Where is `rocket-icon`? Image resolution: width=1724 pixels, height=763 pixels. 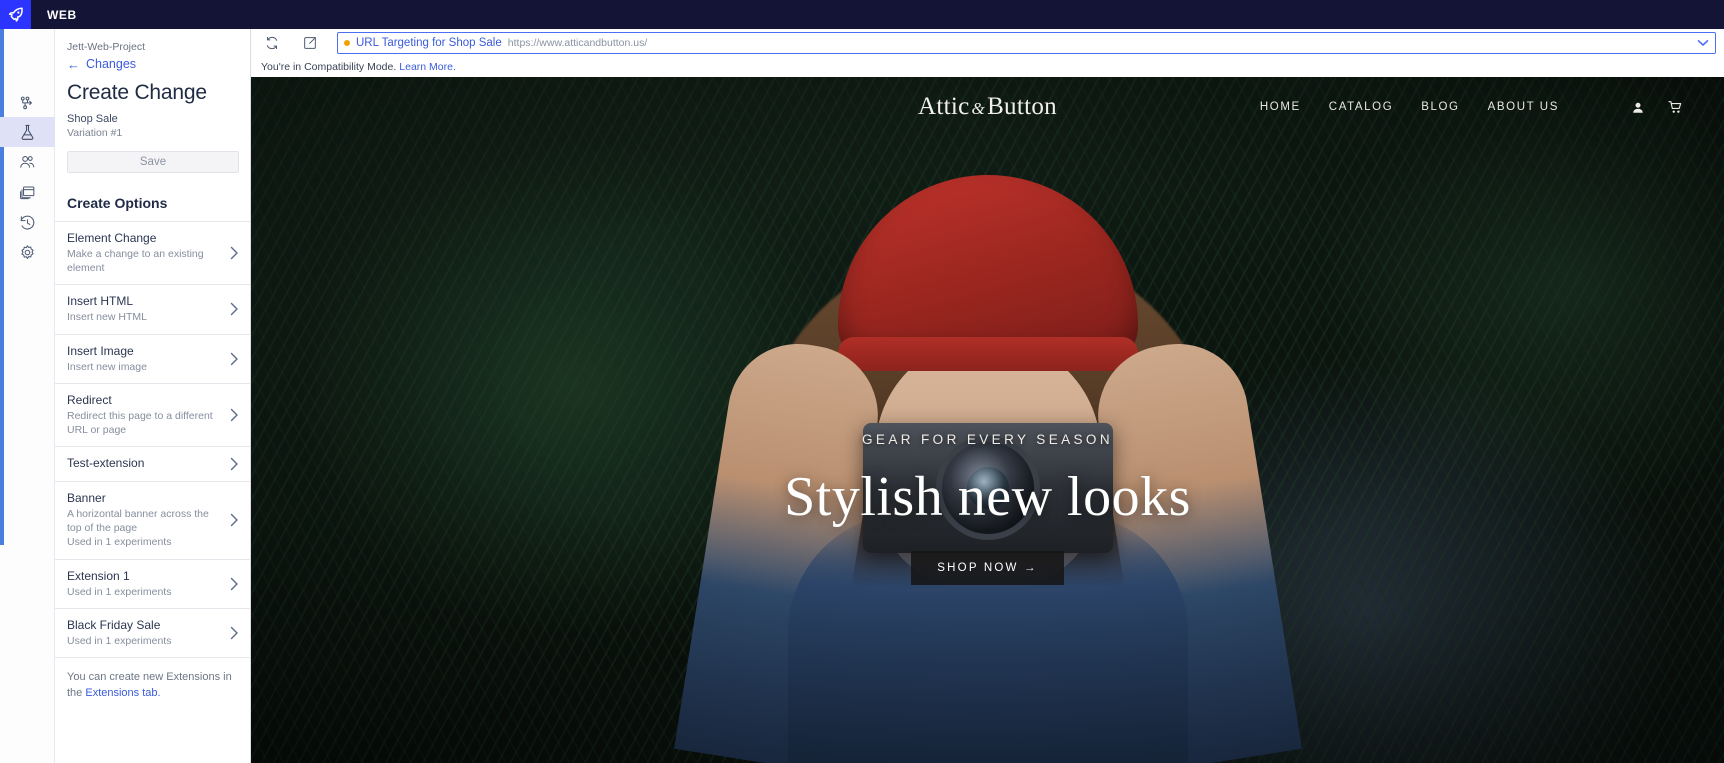 rocket-icon is located at coordinates (15, 14).